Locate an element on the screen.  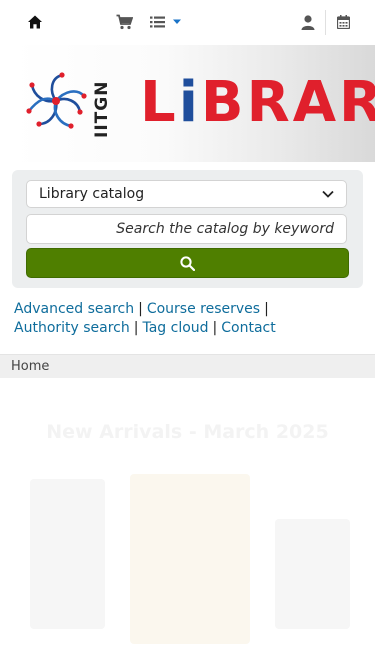
logo-org-text: IITGN is located at coordinates (102, 109).